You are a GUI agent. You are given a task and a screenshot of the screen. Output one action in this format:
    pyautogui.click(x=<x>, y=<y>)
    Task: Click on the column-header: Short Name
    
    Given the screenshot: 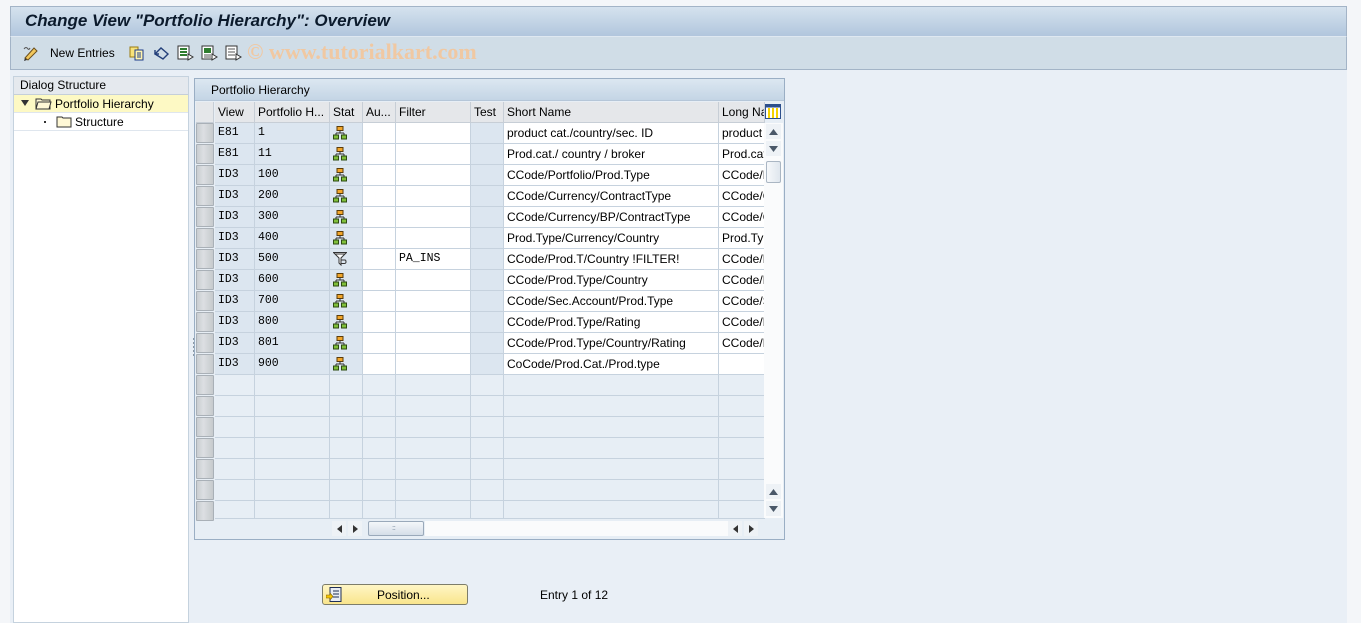 What is the action you would take?
    pyautogui.click(x=611, y=112)
    